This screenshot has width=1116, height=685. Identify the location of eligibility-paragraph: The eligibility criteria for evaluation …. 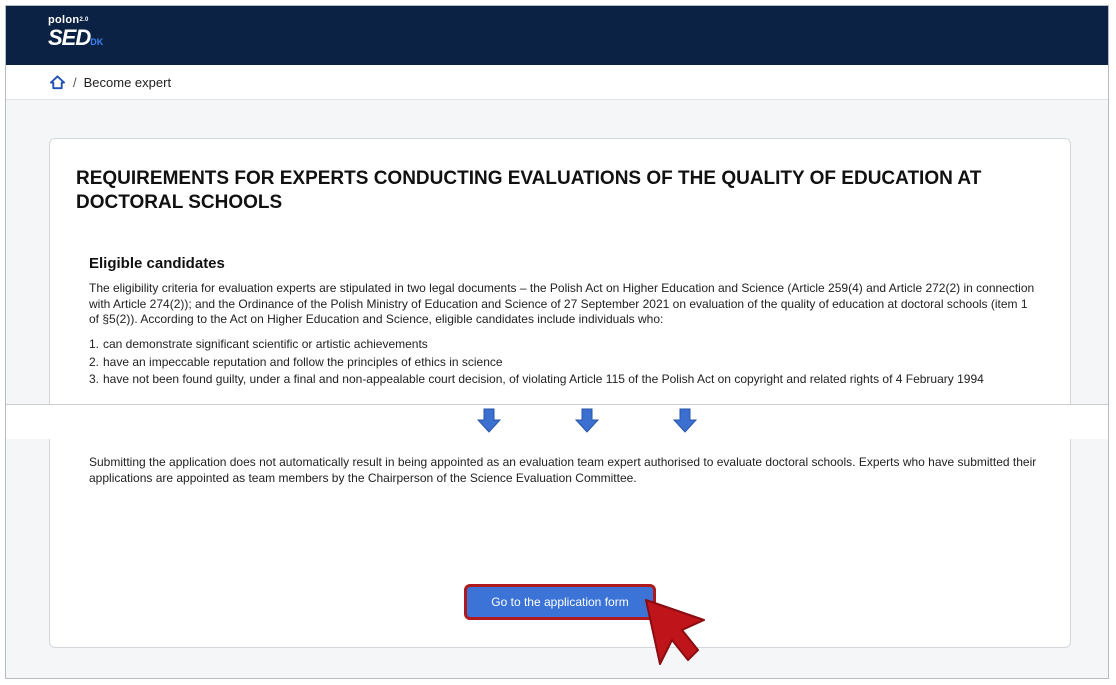
(562, 303).